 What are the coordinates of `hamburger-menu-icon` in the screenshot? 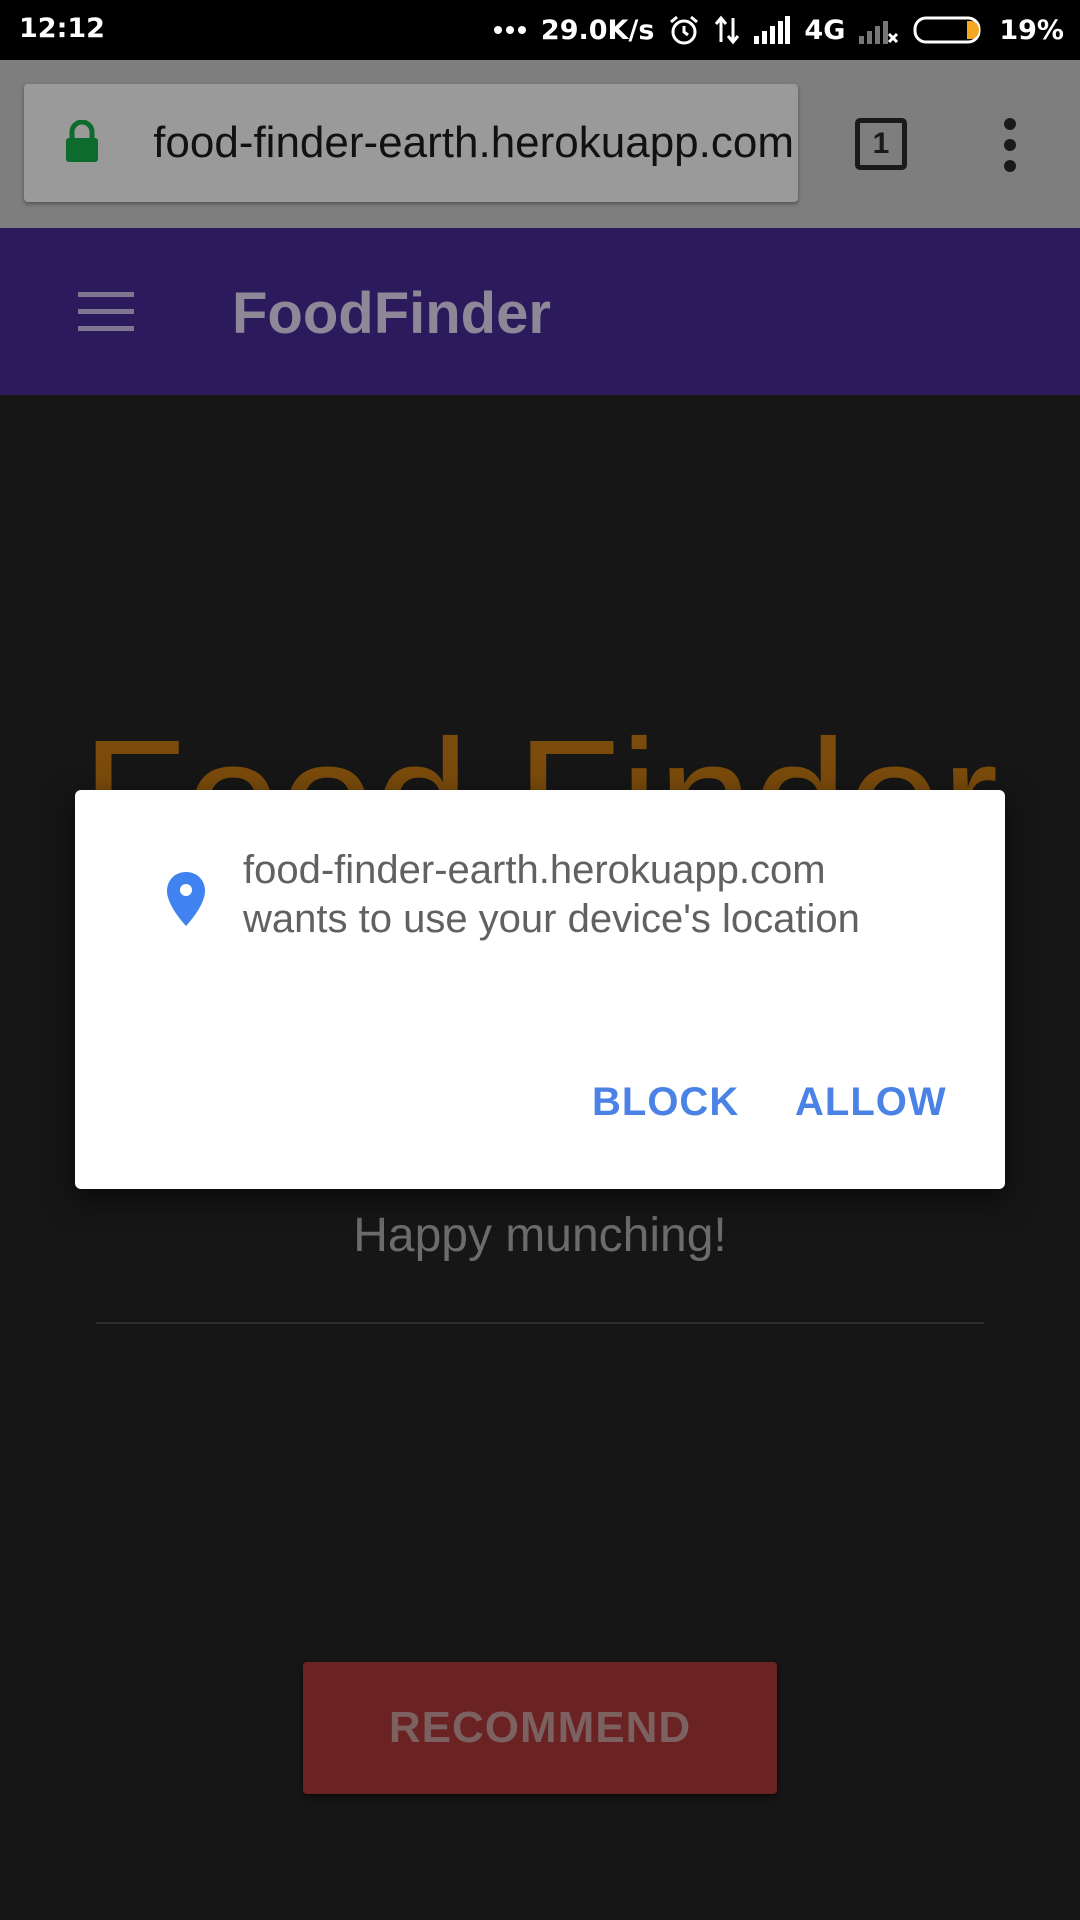 It's located at (106, 314).